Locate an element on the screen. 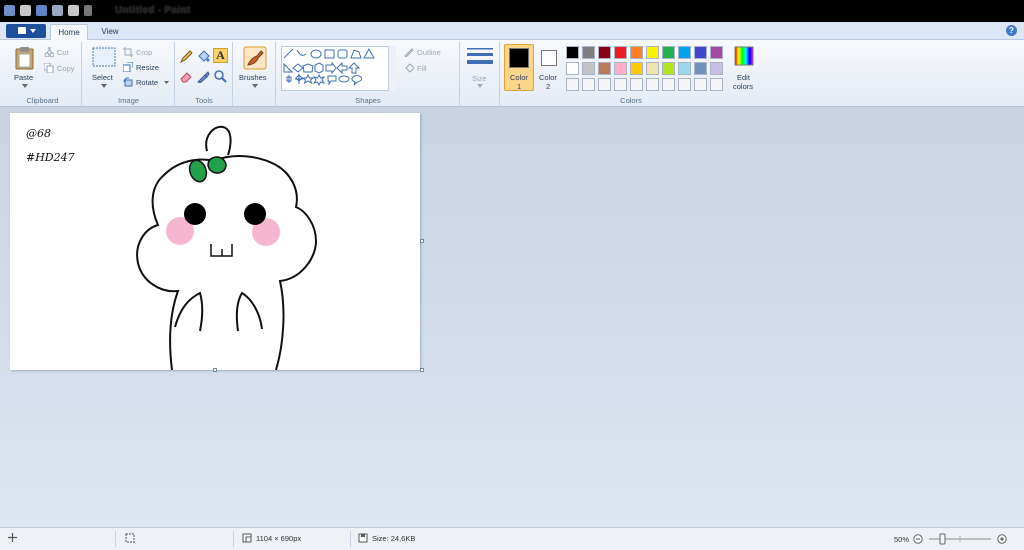  magnifier-icon is located at coordinates (220, 76).